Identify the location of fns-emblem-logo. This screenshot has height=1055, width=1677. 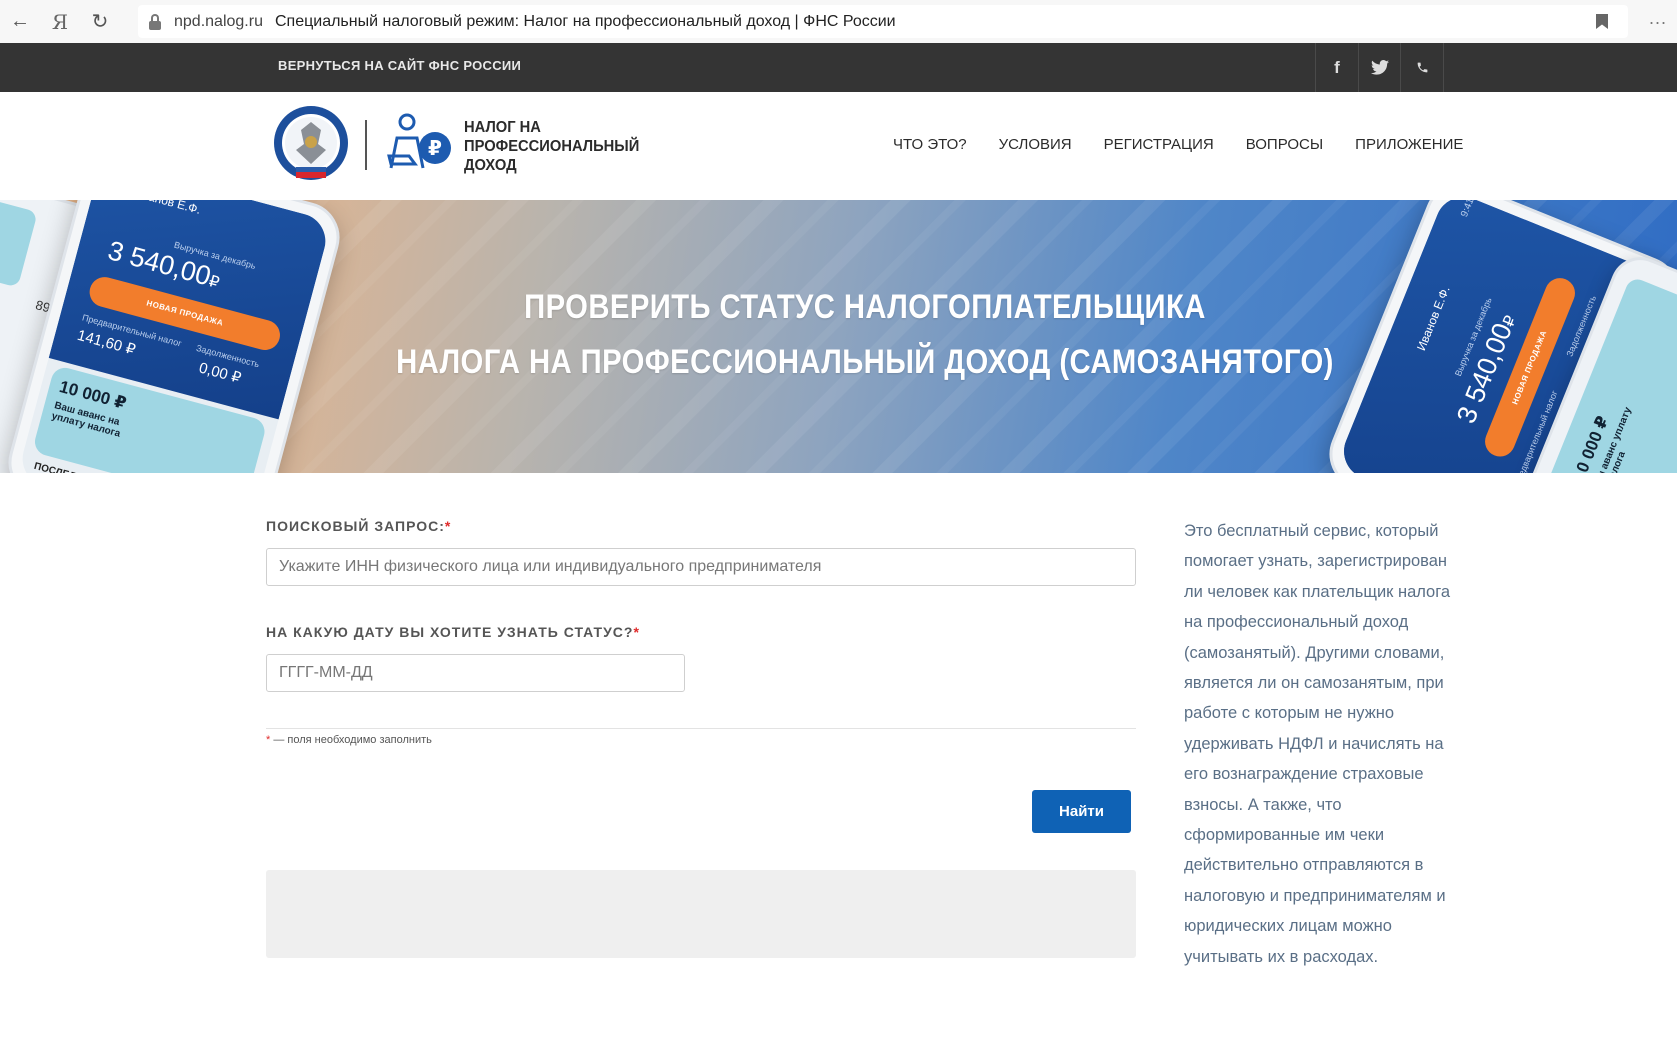
(311, 144).